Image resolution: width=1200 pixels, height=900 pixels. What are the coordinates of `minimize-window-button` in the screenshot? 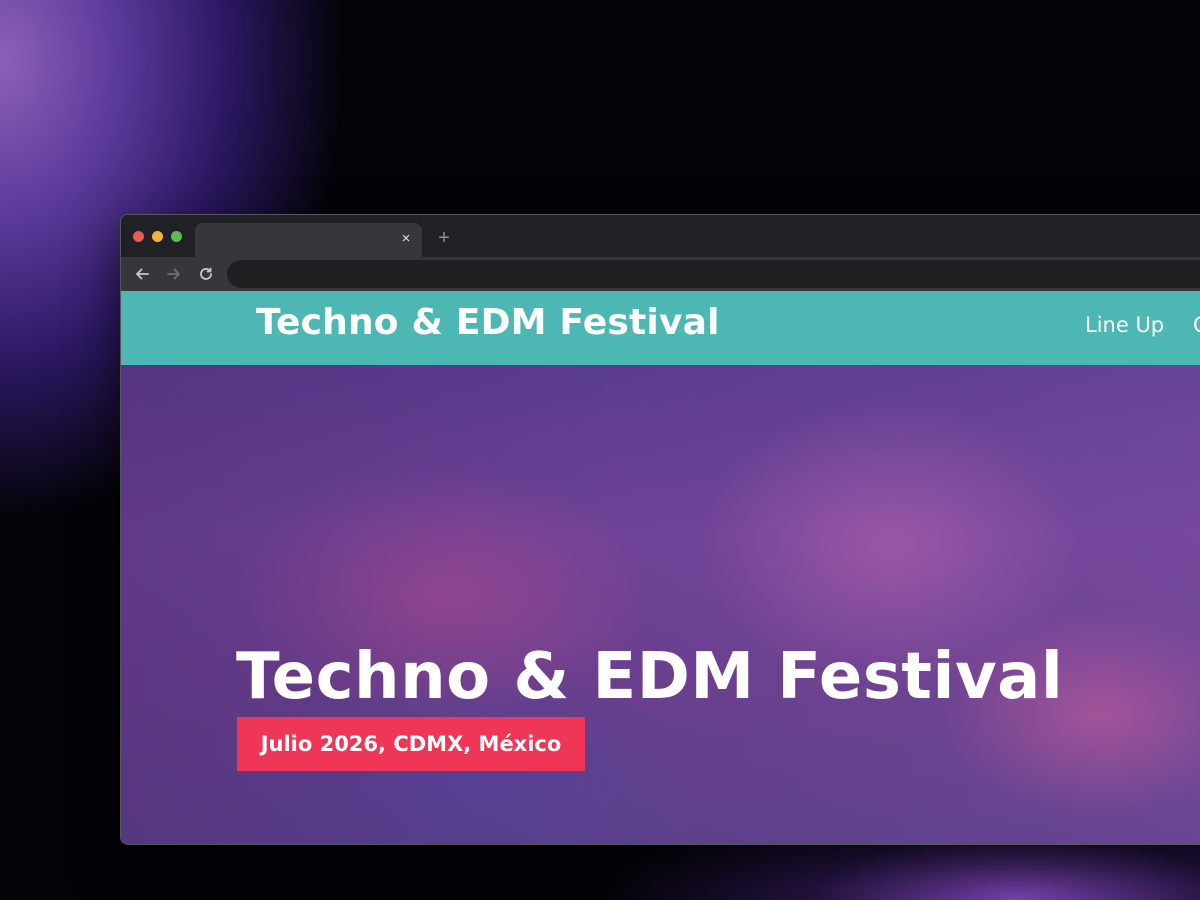 It's located at (157, 236).